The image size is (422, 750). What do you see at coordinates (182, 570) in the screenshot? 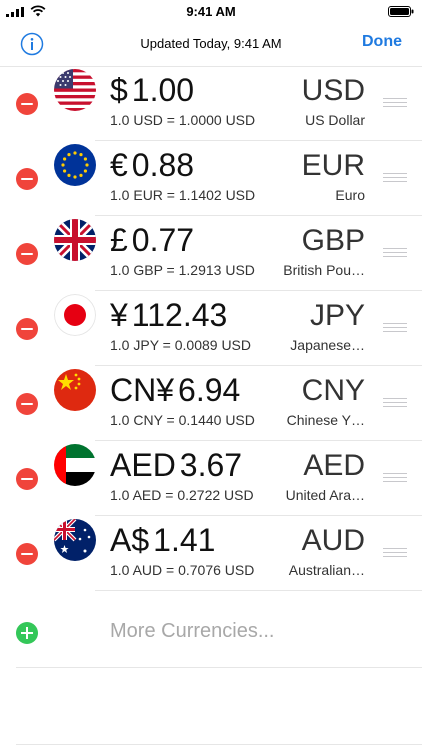
I see `exchange-rate: 1.0 AUD = 0.7076 USD` at bounding box center [182, 570].